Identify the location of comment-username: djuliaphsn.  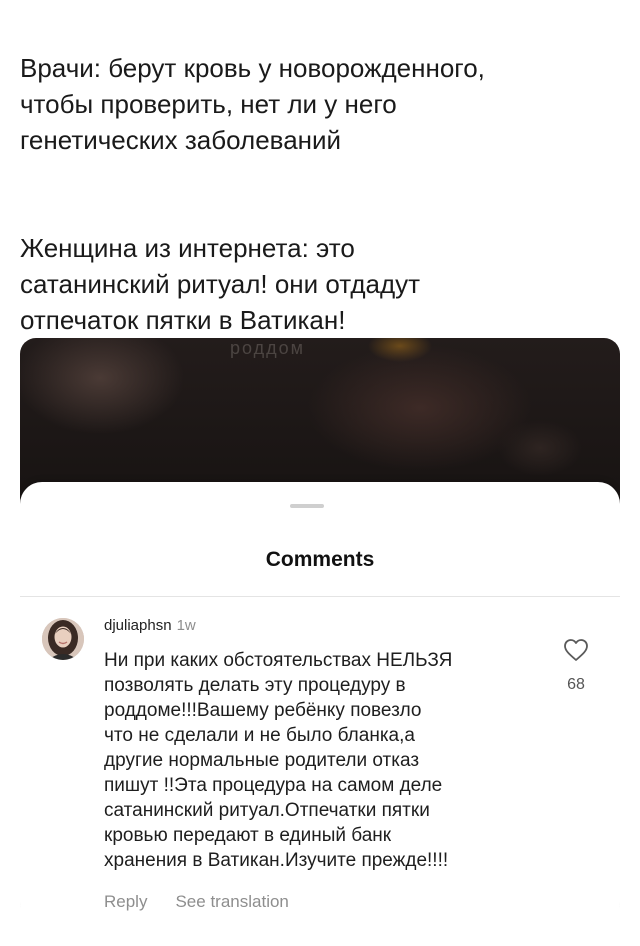
(138, 625).